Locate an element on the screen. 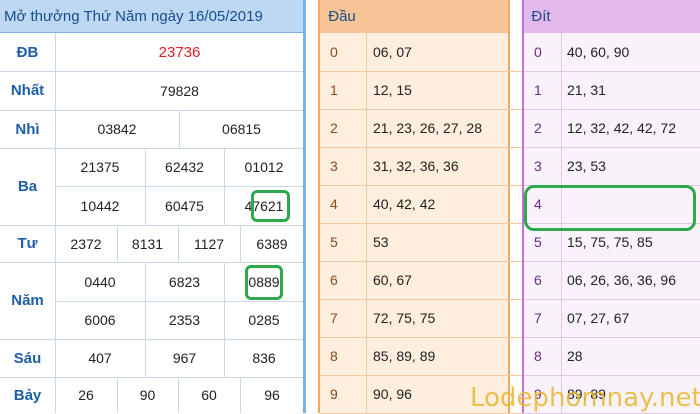 The height and width of the screenshot is (414, 700). dit-key-7: 7 is located at coordinates (538, 318).